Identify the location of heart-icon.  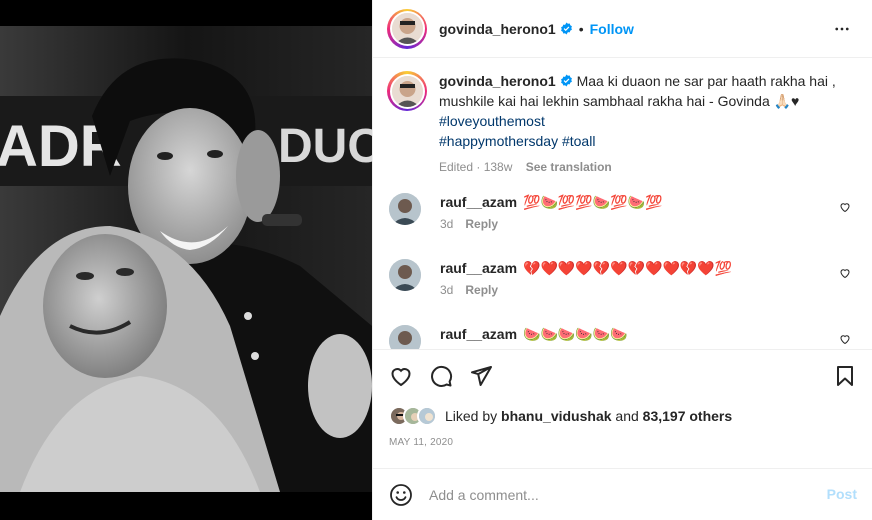
(401, 376).